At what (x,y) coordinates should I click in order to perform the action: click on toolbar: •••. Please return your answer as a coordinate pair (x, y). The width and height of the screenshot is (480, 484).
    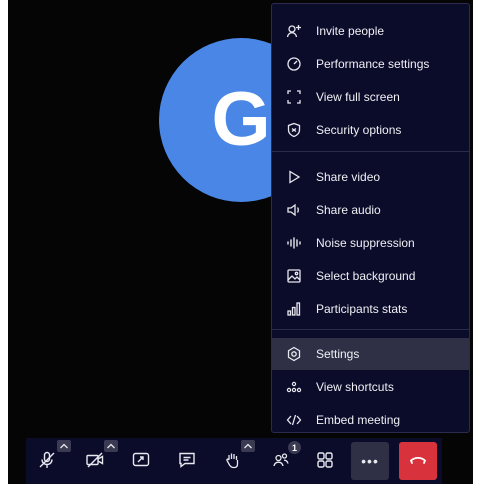
    Looking at the image, I should click on (234, 461).